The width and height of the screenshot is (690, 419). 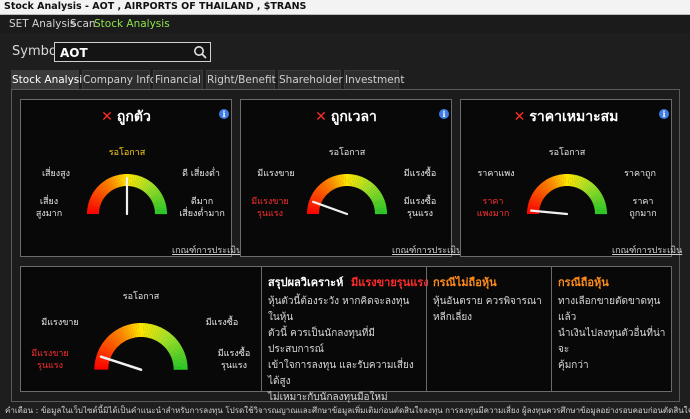 What do you see at coordinates (56, 174) in the screenshot?
I see `gauge-label-left-mid: เสี่ยงสูง` at bounding box center [56, 174].